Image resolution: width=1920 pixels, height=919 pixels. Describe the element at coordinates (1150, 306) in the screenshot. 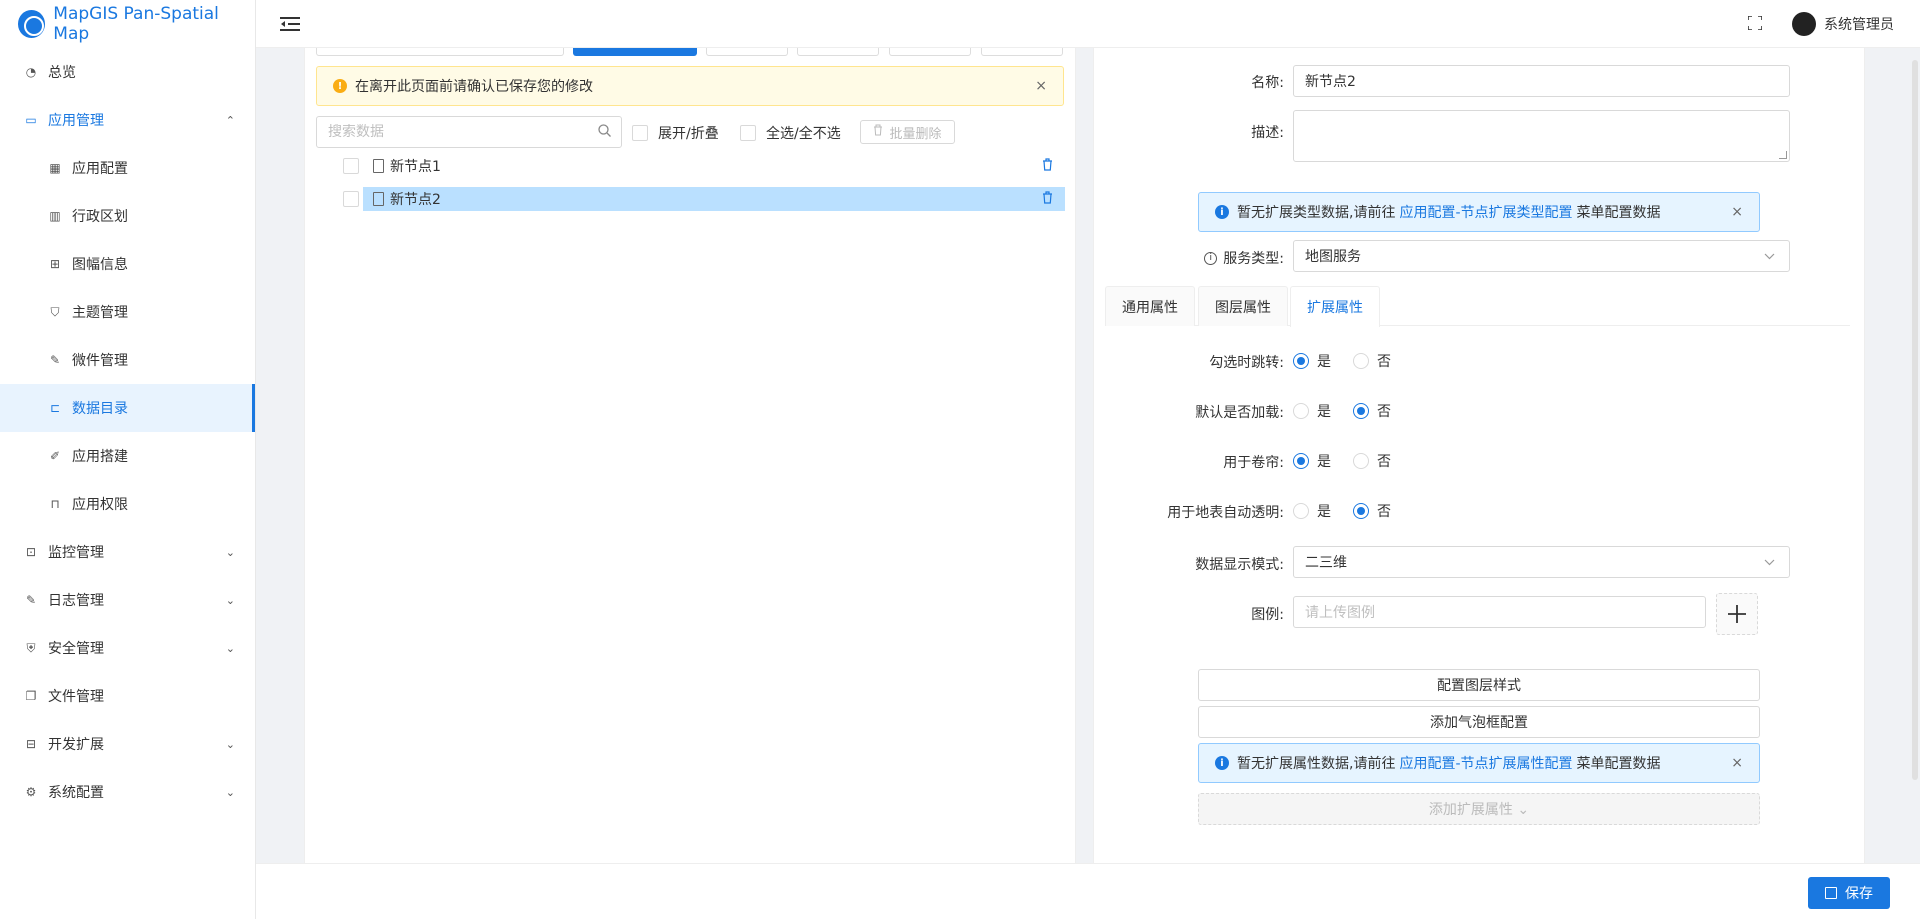

I see `tab-general: 通用属性` at that location.